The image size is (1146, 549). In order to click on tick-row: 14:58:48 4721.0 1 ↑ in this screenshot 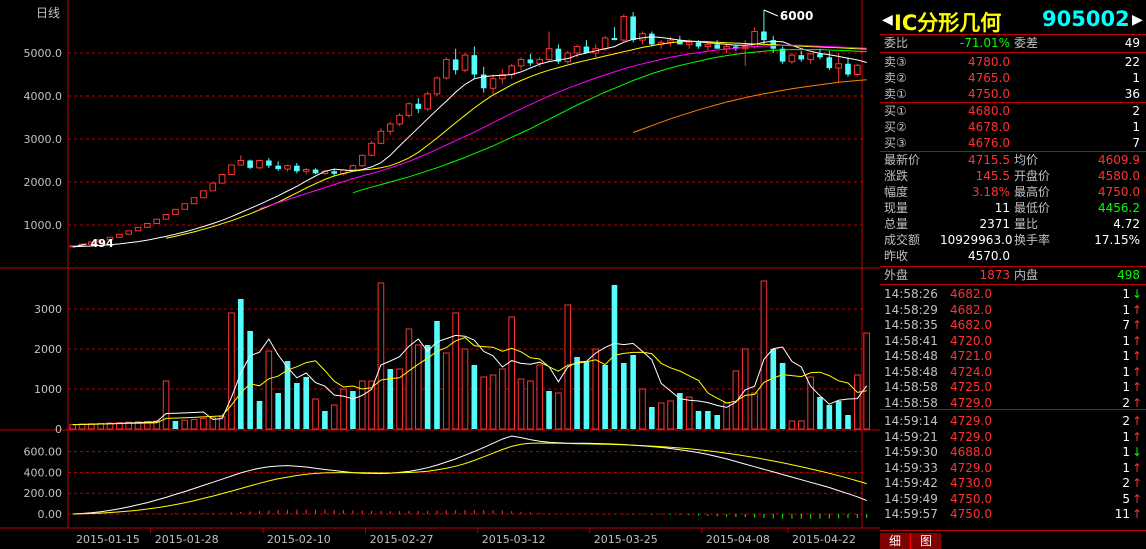, I will do `click(1013, 356)`.